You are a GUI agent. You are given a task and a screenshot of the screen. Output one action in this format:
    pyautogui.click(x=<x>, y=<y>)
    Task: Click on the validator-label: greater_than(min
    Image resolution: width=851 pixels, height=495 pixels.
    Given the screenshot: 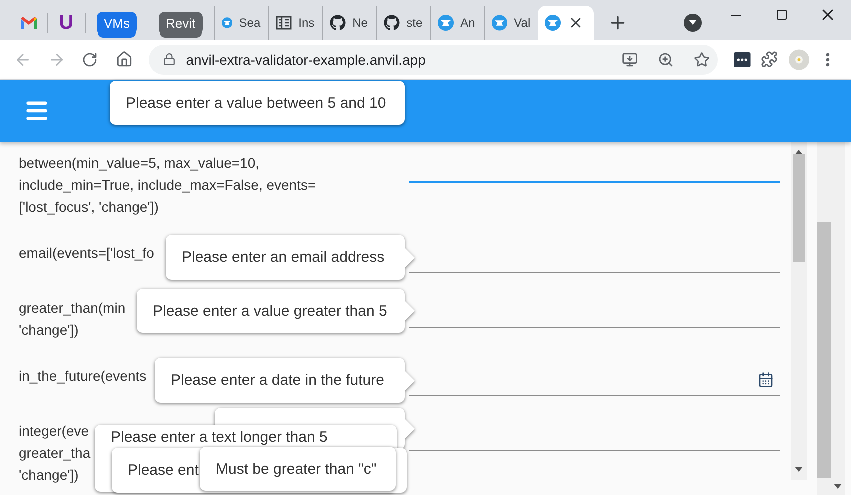 What is the action you would take?
    pyautogui.click(x=72, y=308)
    